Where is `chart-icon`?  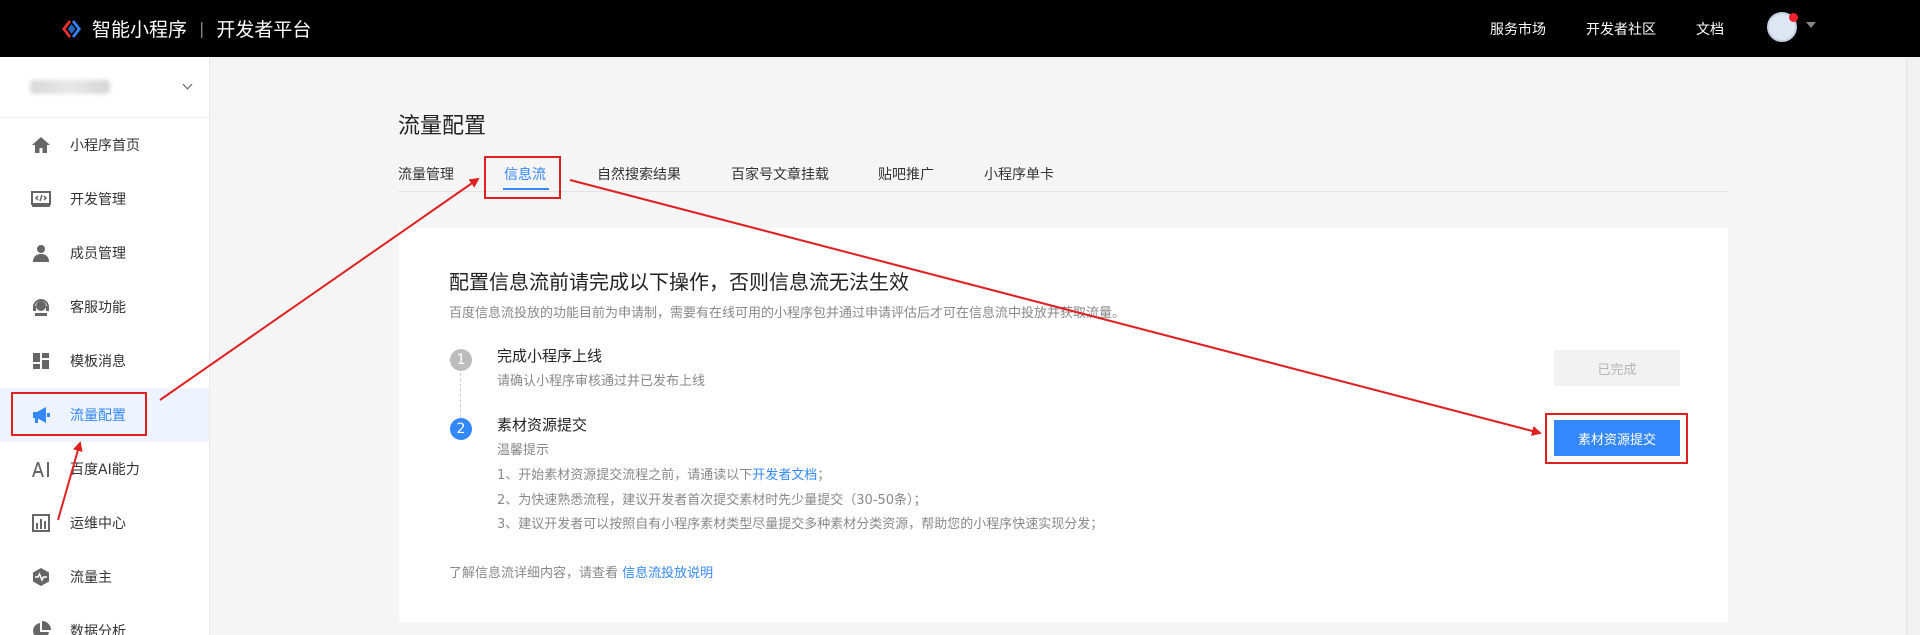 chart-icon is located at coordinates (41, 523).